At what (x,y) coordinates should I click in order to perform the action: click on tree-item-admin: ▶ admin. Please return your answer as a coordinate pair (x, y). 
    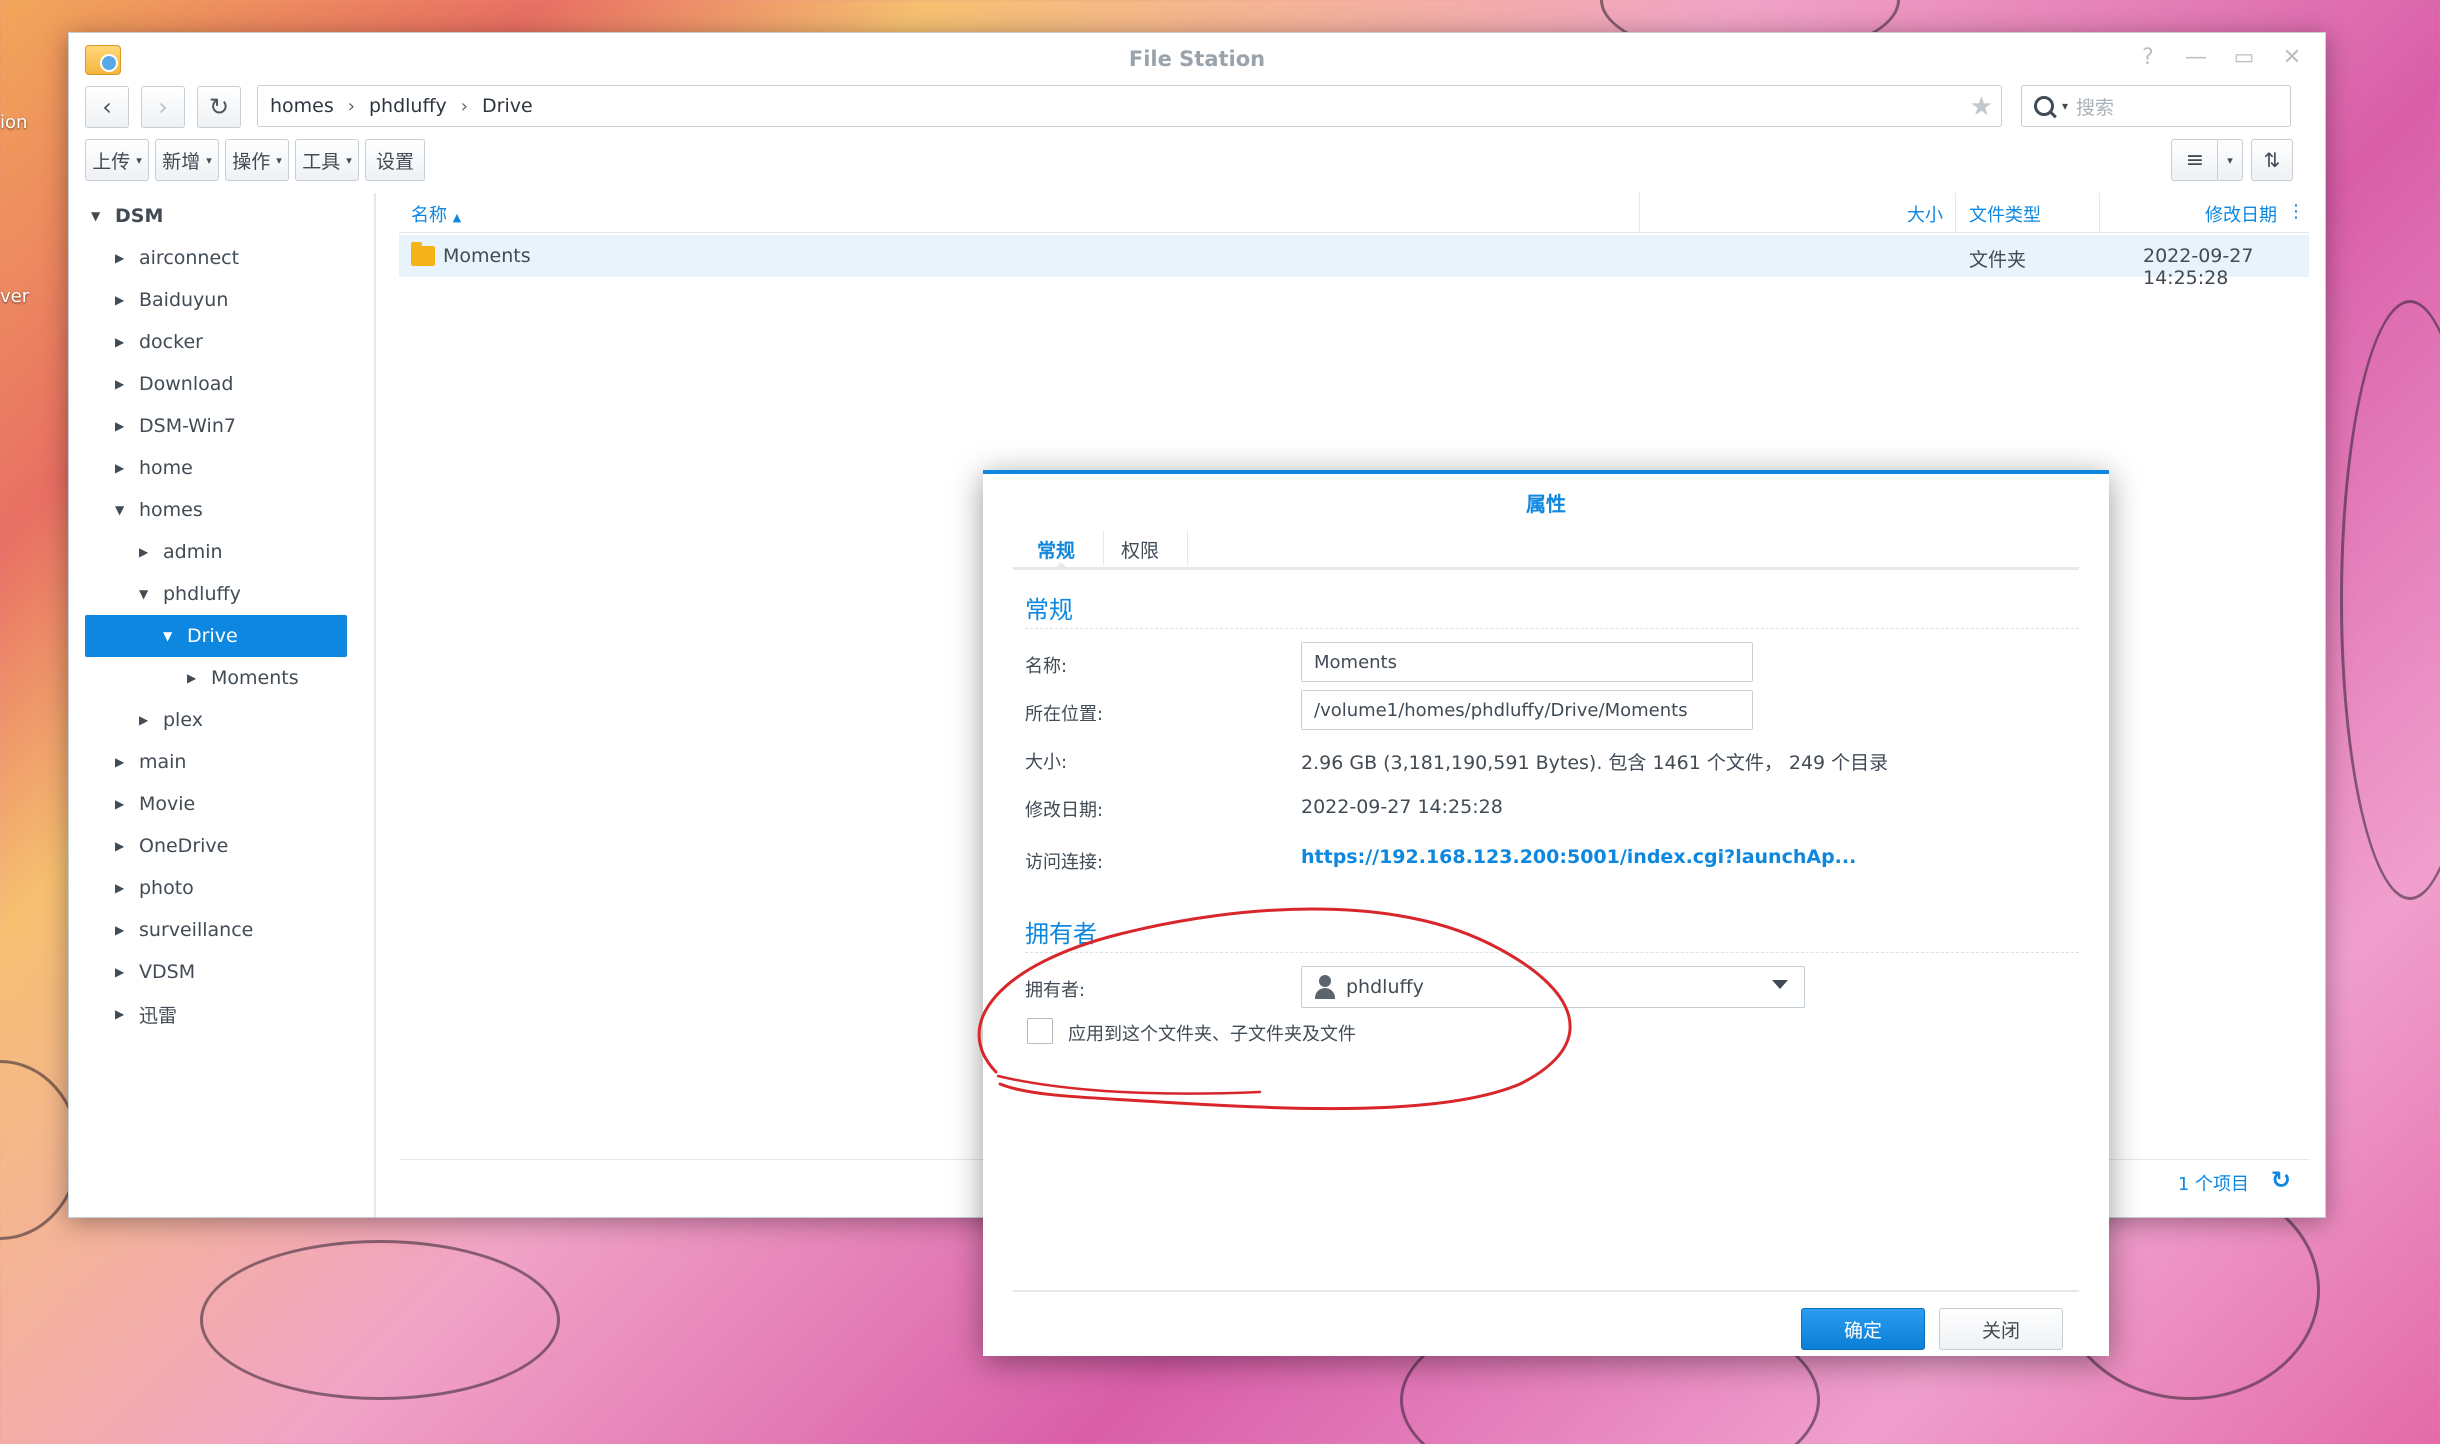
    Looking at the image, I should click on (225, 552).